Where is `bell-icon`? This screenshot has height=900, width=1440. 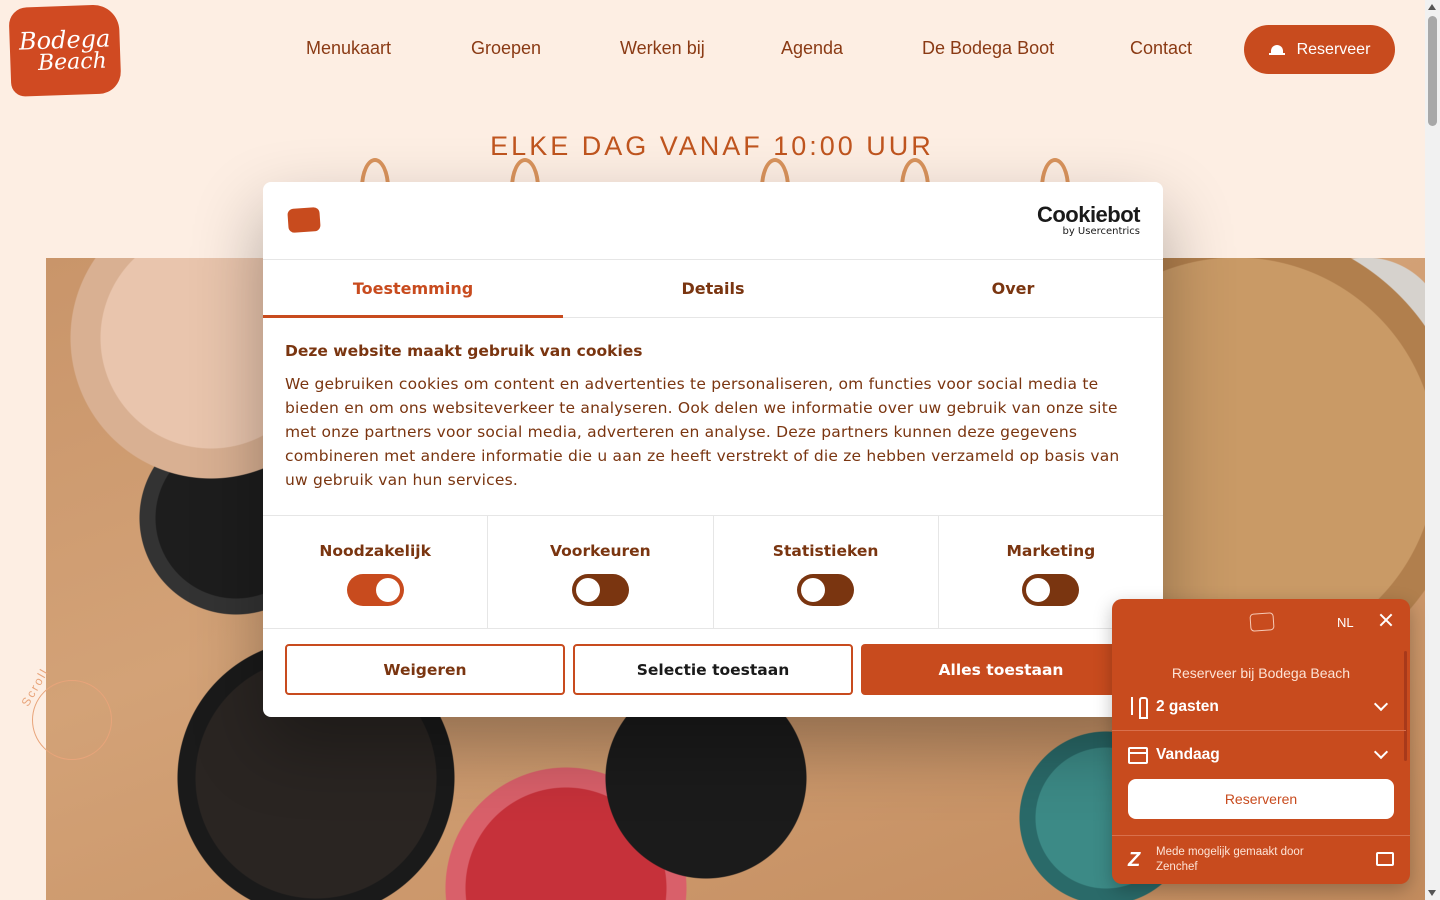
bell-icon is located at coordinates (1276, 49).